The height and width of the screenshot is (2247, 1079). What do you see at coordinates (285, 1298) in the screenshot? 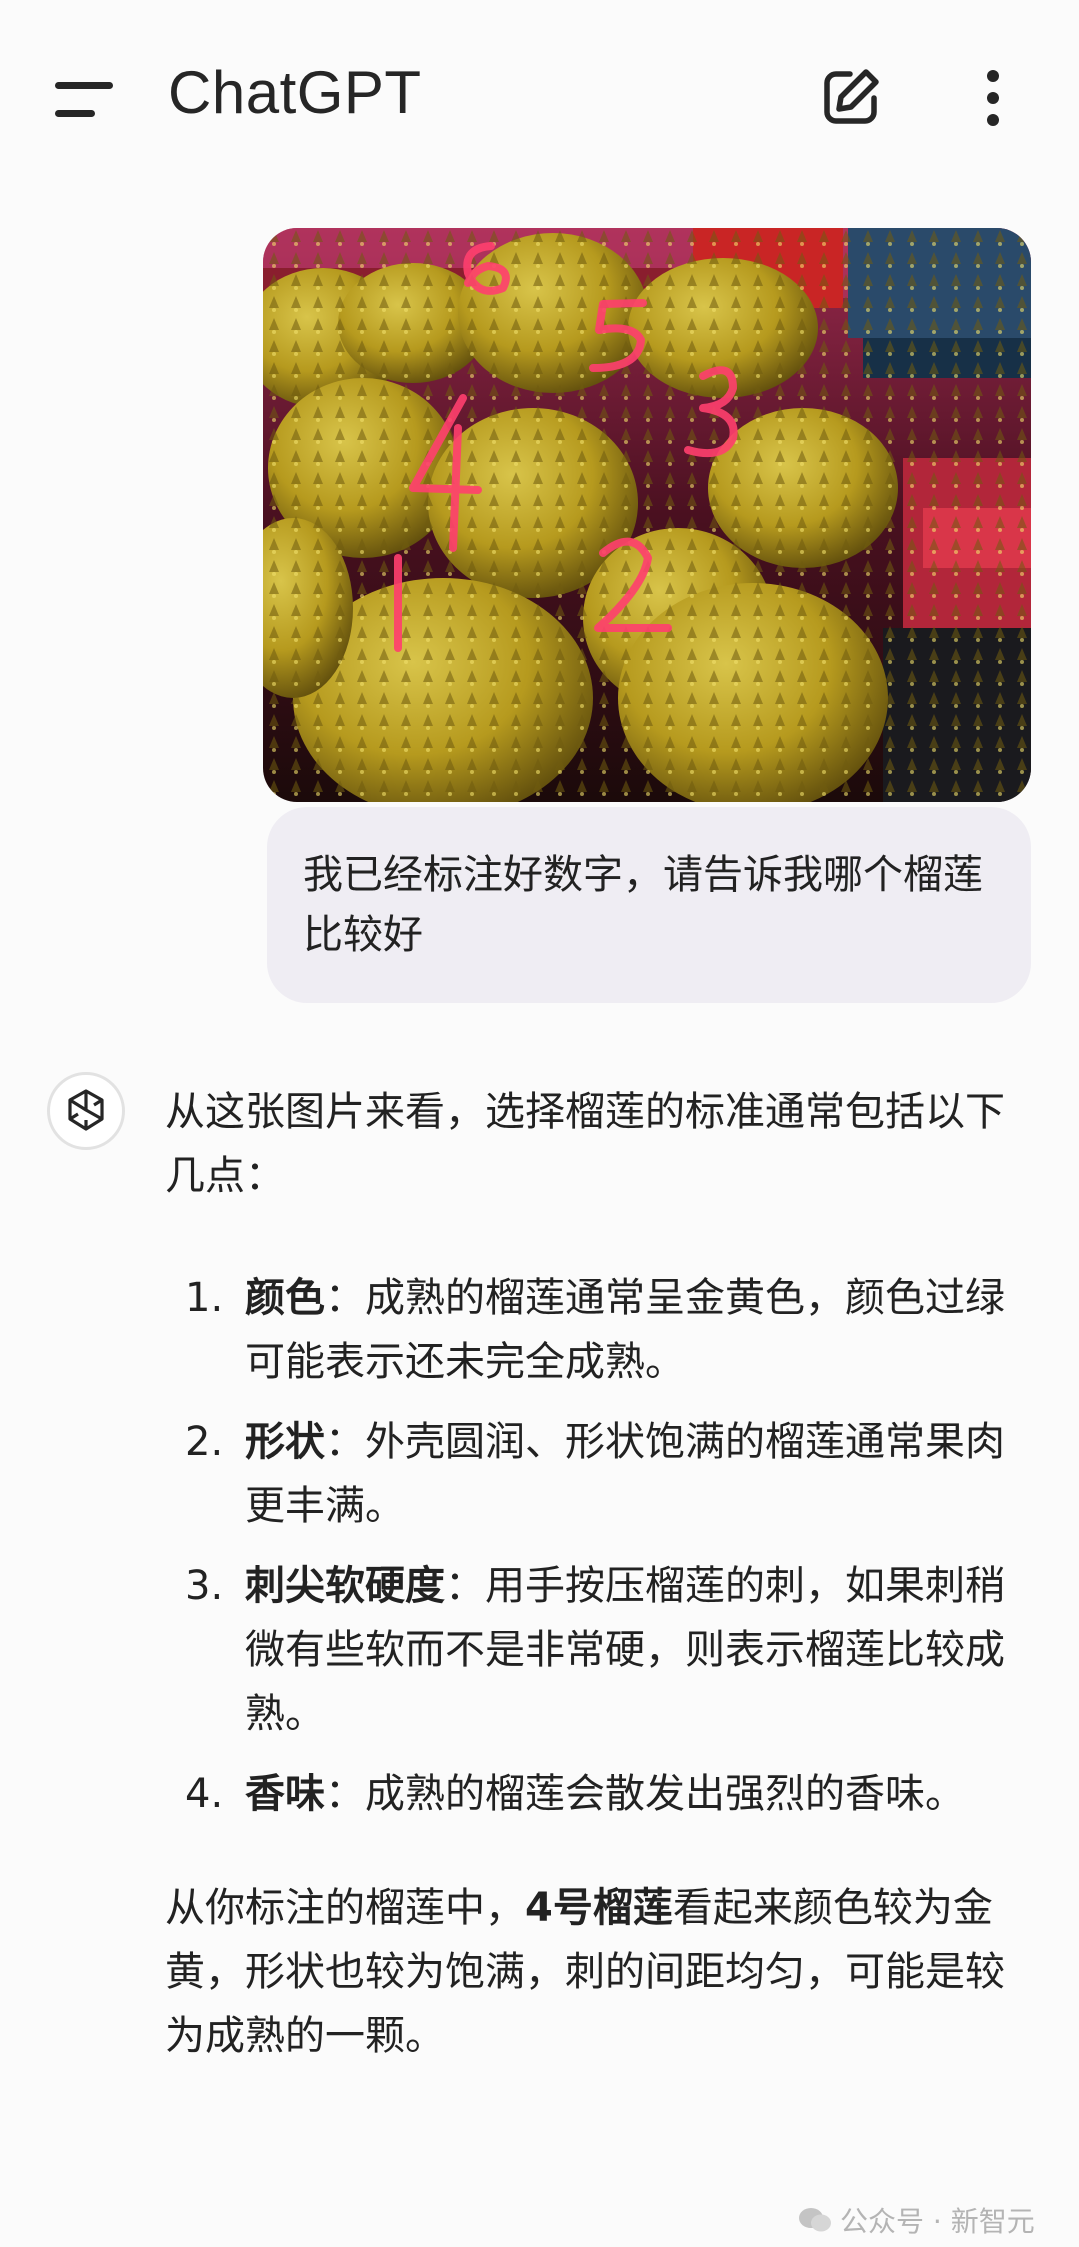
I see `point-title: 颜色` at bounding box center [285, 1298].